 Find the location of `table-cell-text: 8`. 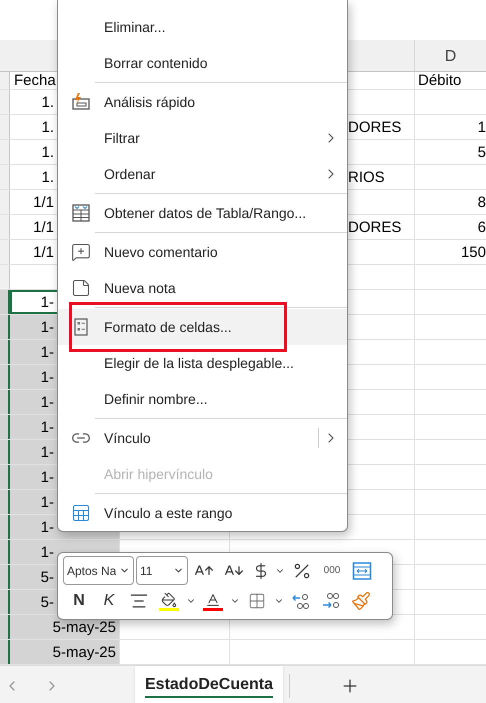

table-cell-text: 8 is located at coordinates (481, 202).